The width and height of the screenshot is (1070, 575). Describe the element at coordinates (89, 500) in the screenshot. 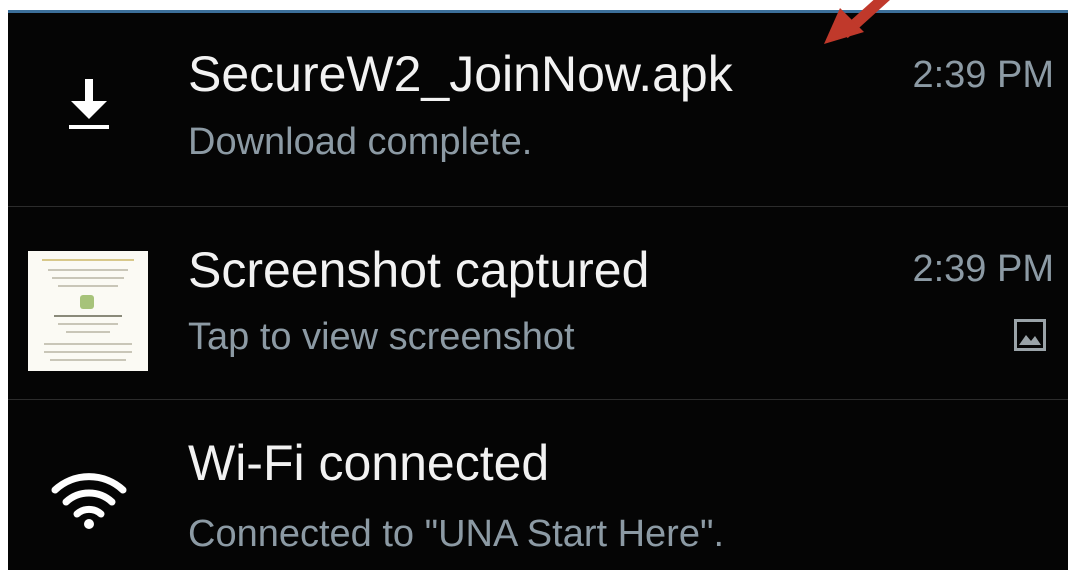

I see `wifi-icon` at that location.